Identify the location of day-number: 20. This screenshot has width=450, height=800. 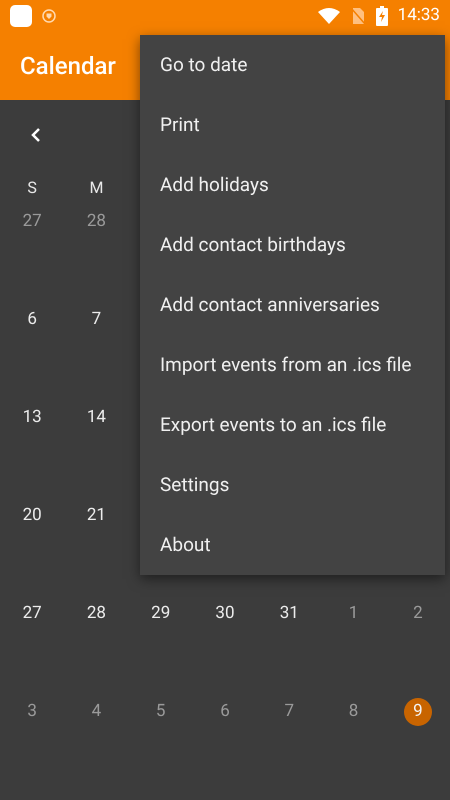
(32, 516).